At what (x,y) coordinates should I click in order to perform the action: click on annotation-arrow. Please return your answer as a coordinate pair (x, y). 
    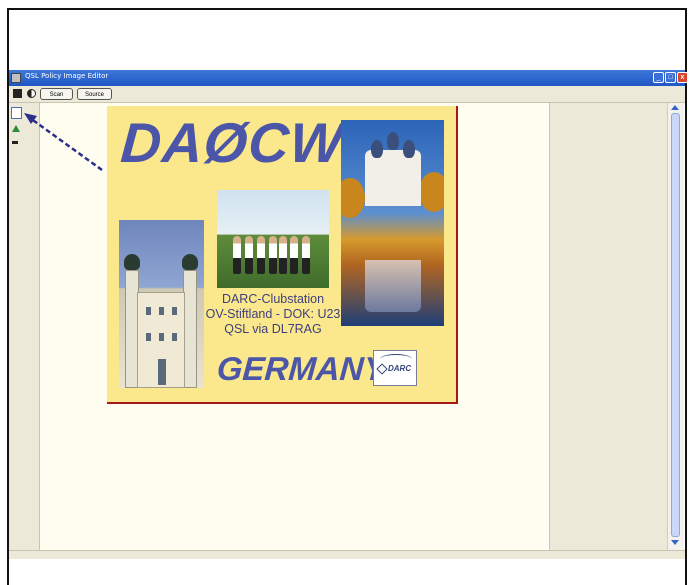
    Looking at the image, I should click on (63, 142).